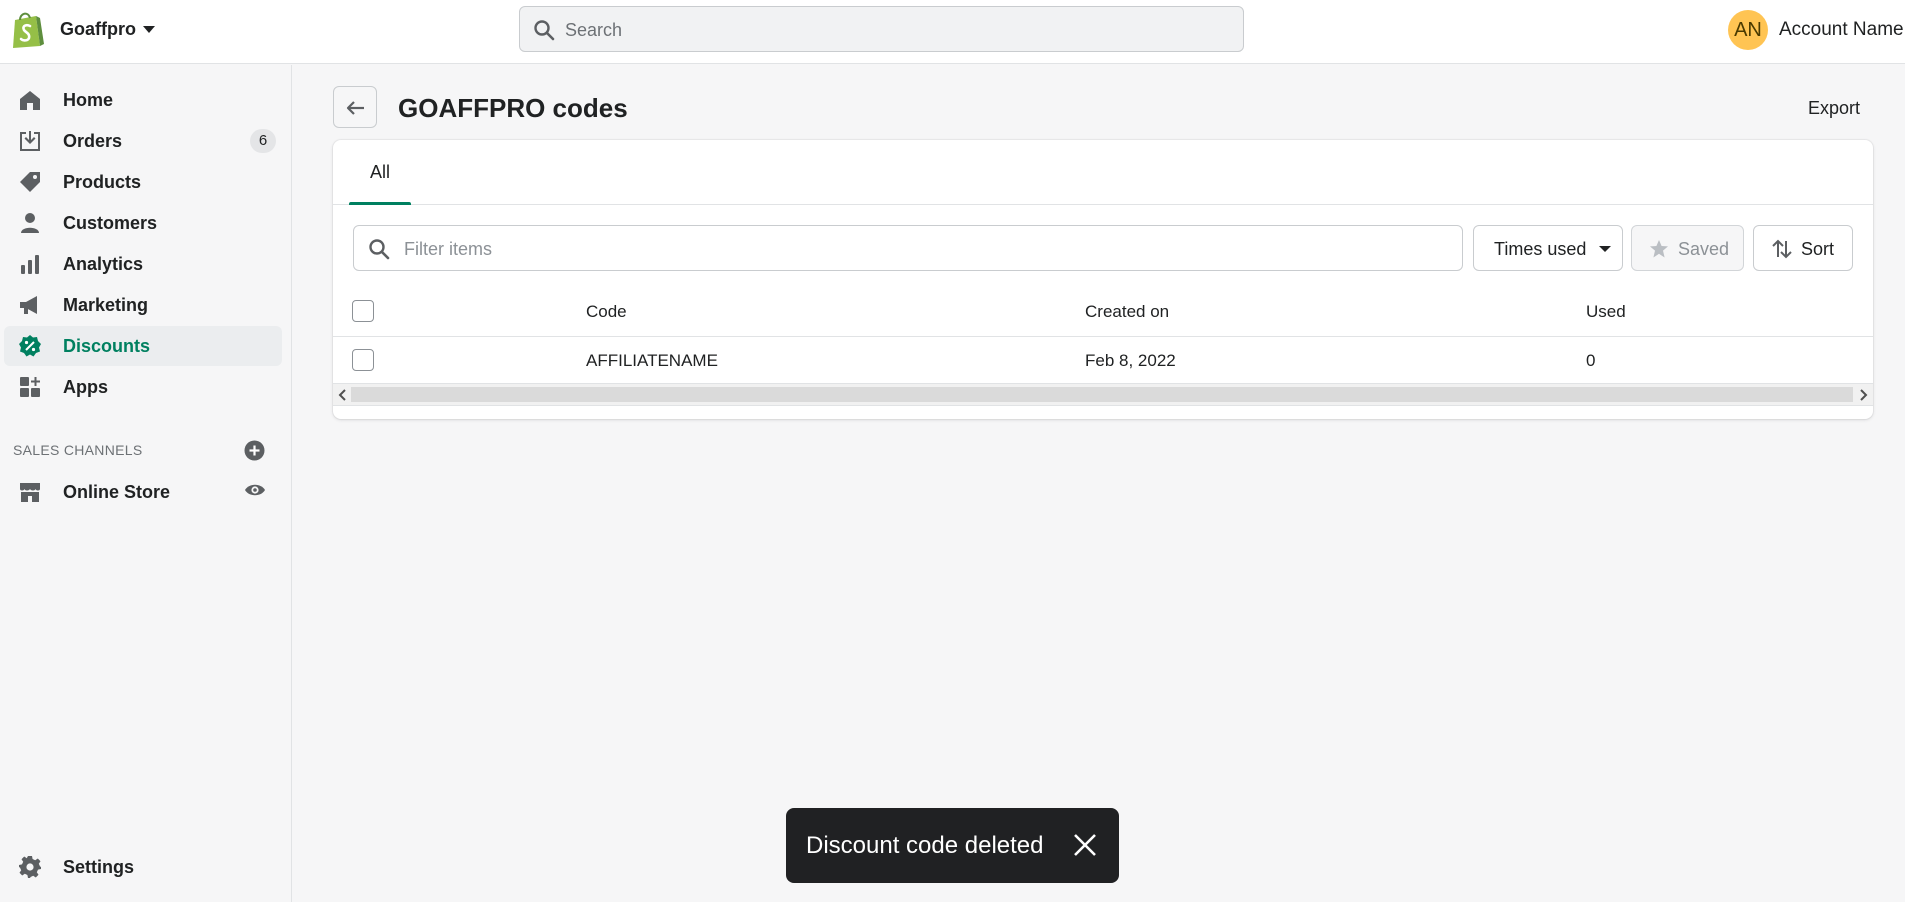 The image size is (1905, 902). I want to click on filter-placeholder: Filter items, so click(448, 249).